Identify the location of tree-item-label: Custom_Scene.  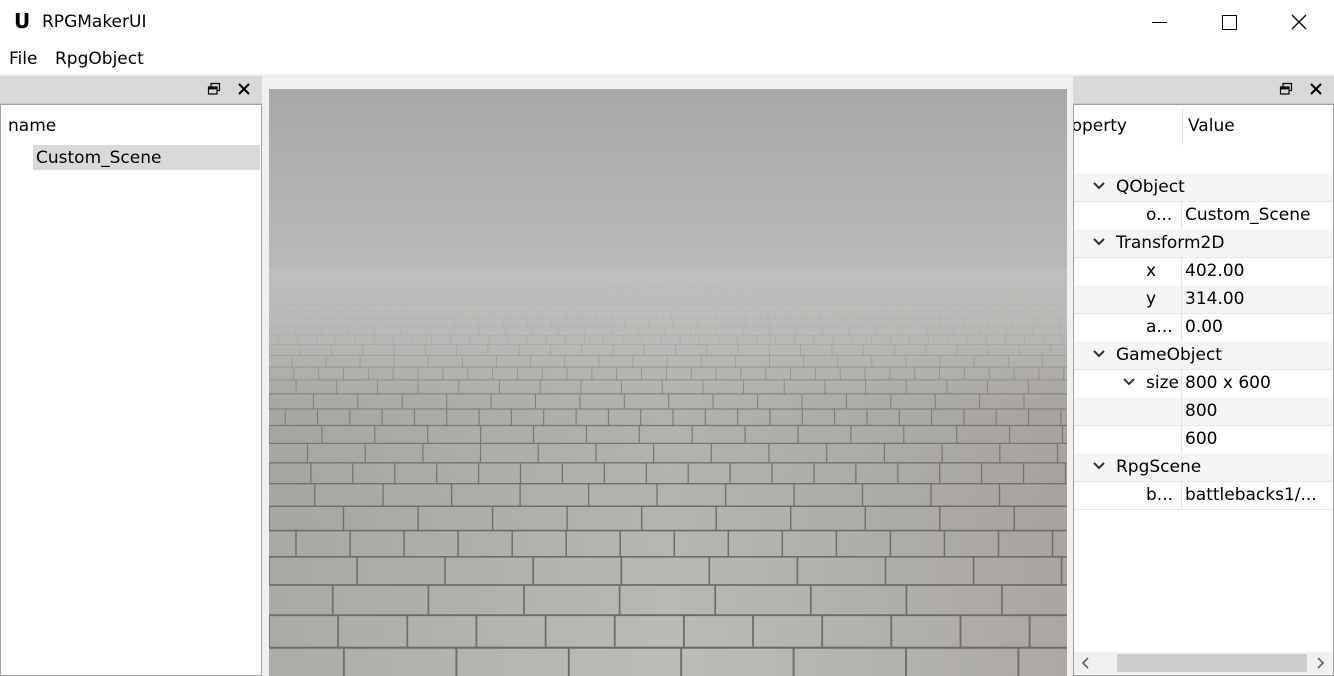
(99, 158).